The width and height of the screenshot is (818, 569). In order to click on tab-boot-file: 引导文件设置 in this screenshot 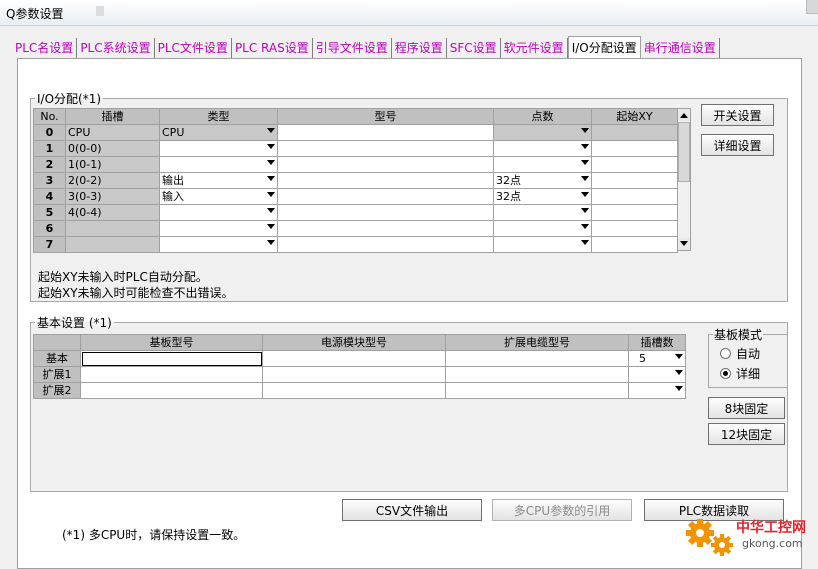, I will do `click(352, 48)`.